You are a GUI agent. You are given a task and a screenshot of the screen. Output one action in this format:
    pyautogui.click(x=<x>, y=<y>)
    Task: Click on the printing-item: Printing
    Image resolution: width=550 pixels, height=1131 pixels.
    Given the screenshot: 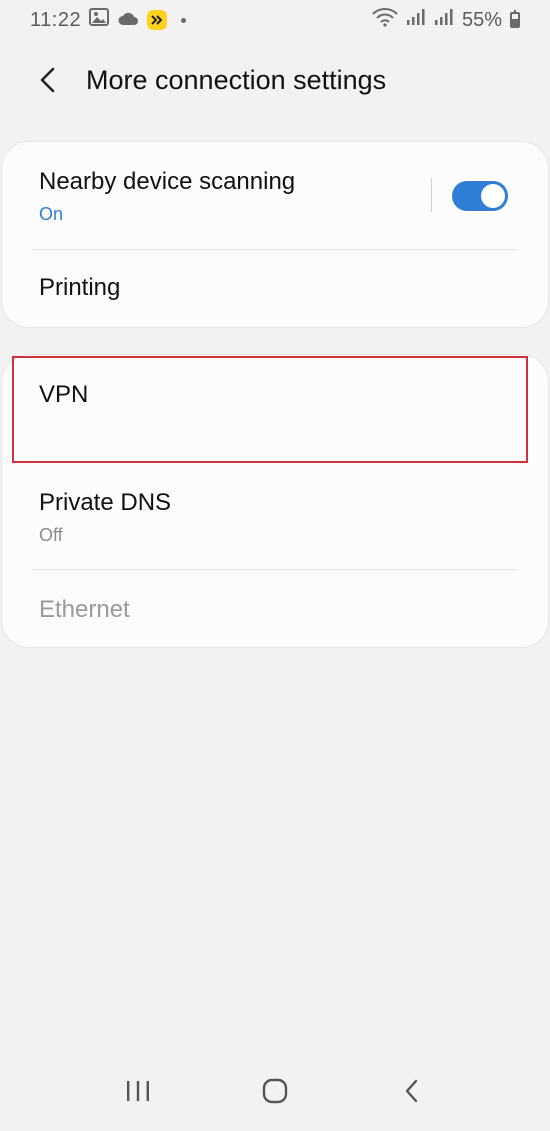 What is the action you would take?
    pyautogui.click(x=275, y=294)
    